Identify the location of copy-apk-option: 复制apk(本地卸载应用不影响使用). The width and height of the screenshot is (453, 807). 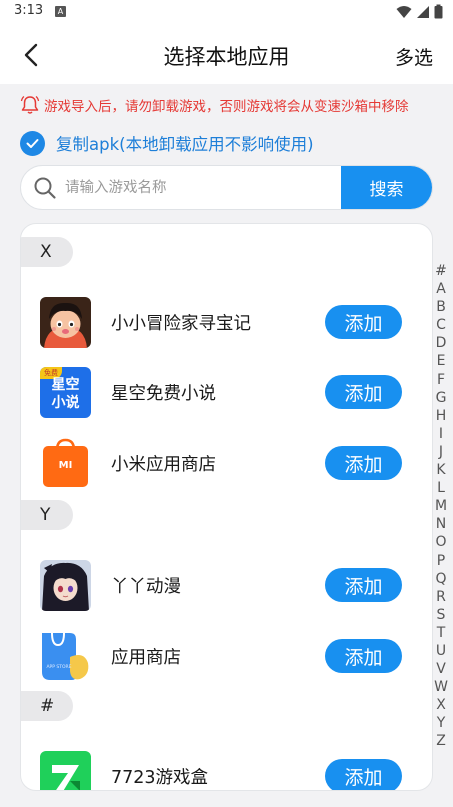
(167, 143).